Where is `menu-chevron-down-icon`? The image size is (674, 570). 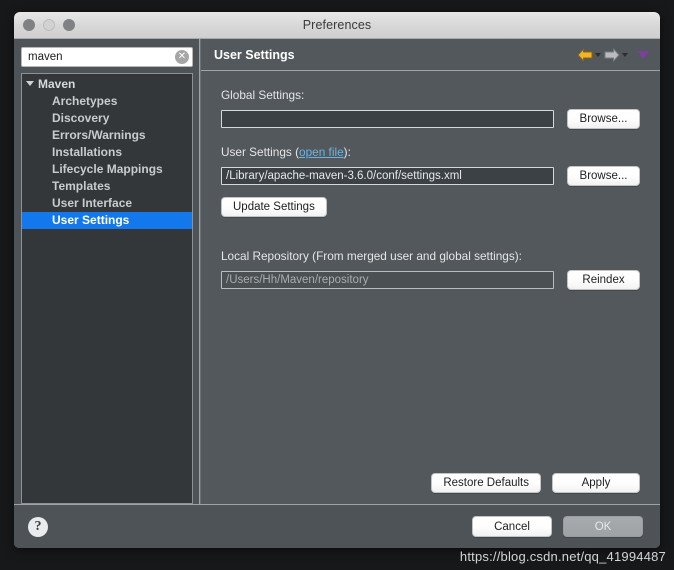 menu-chevron-down-icon is located at coordinates (643, 54).